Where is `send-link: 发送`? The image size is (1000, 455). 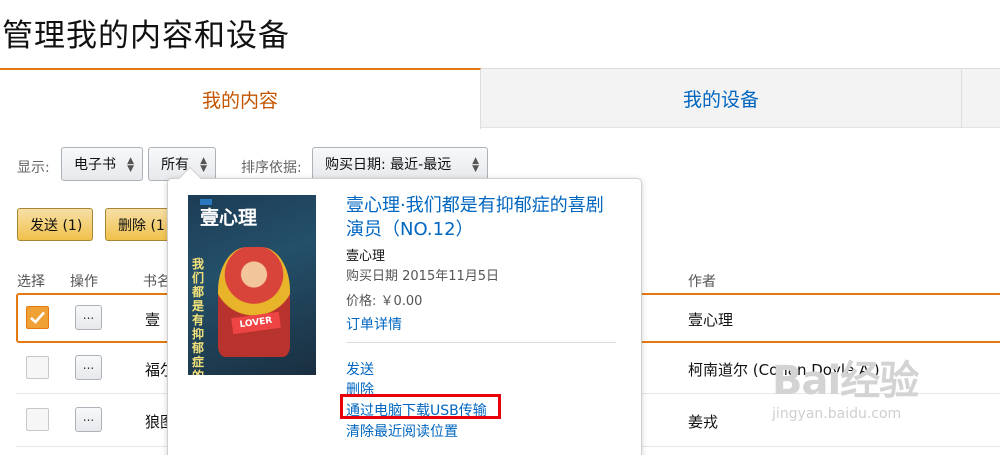
send-link: 发送 is located at coordinates (360, 369).